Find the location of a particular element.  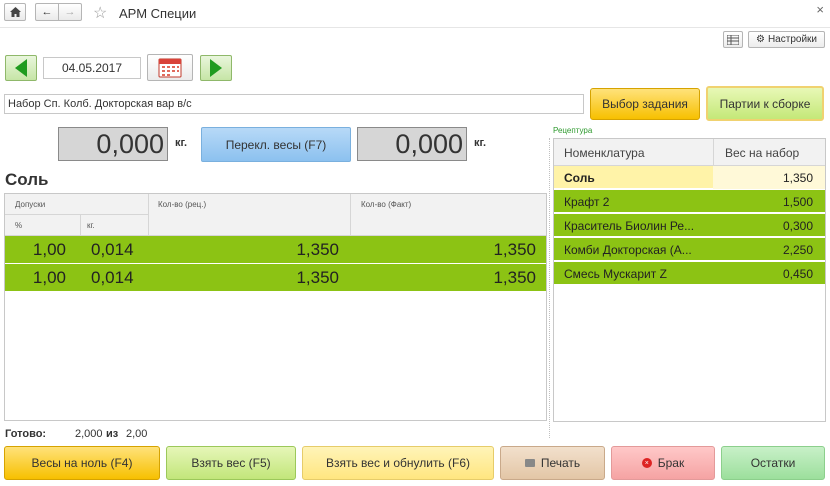

previous-date-button is located at coordinates (21, 68).